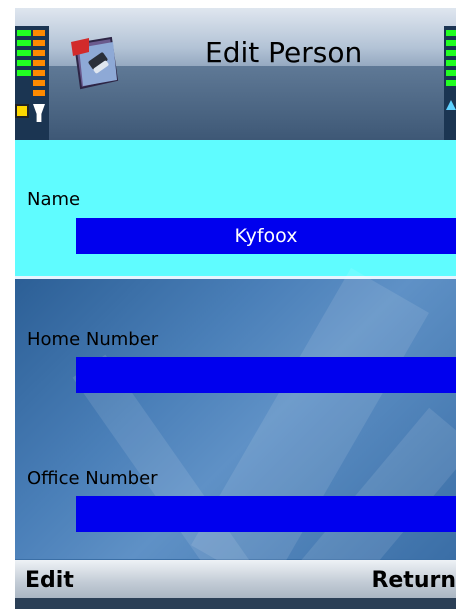  Describe the element at coordinates (49, 580) in the screenshot. I see `edit-softkey: Edit` at that location.